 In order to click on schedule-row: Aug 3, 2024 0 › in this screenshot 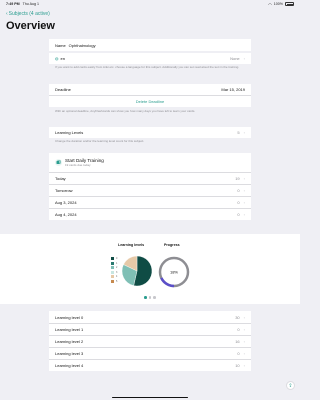, I will do `click(150, 202)`.